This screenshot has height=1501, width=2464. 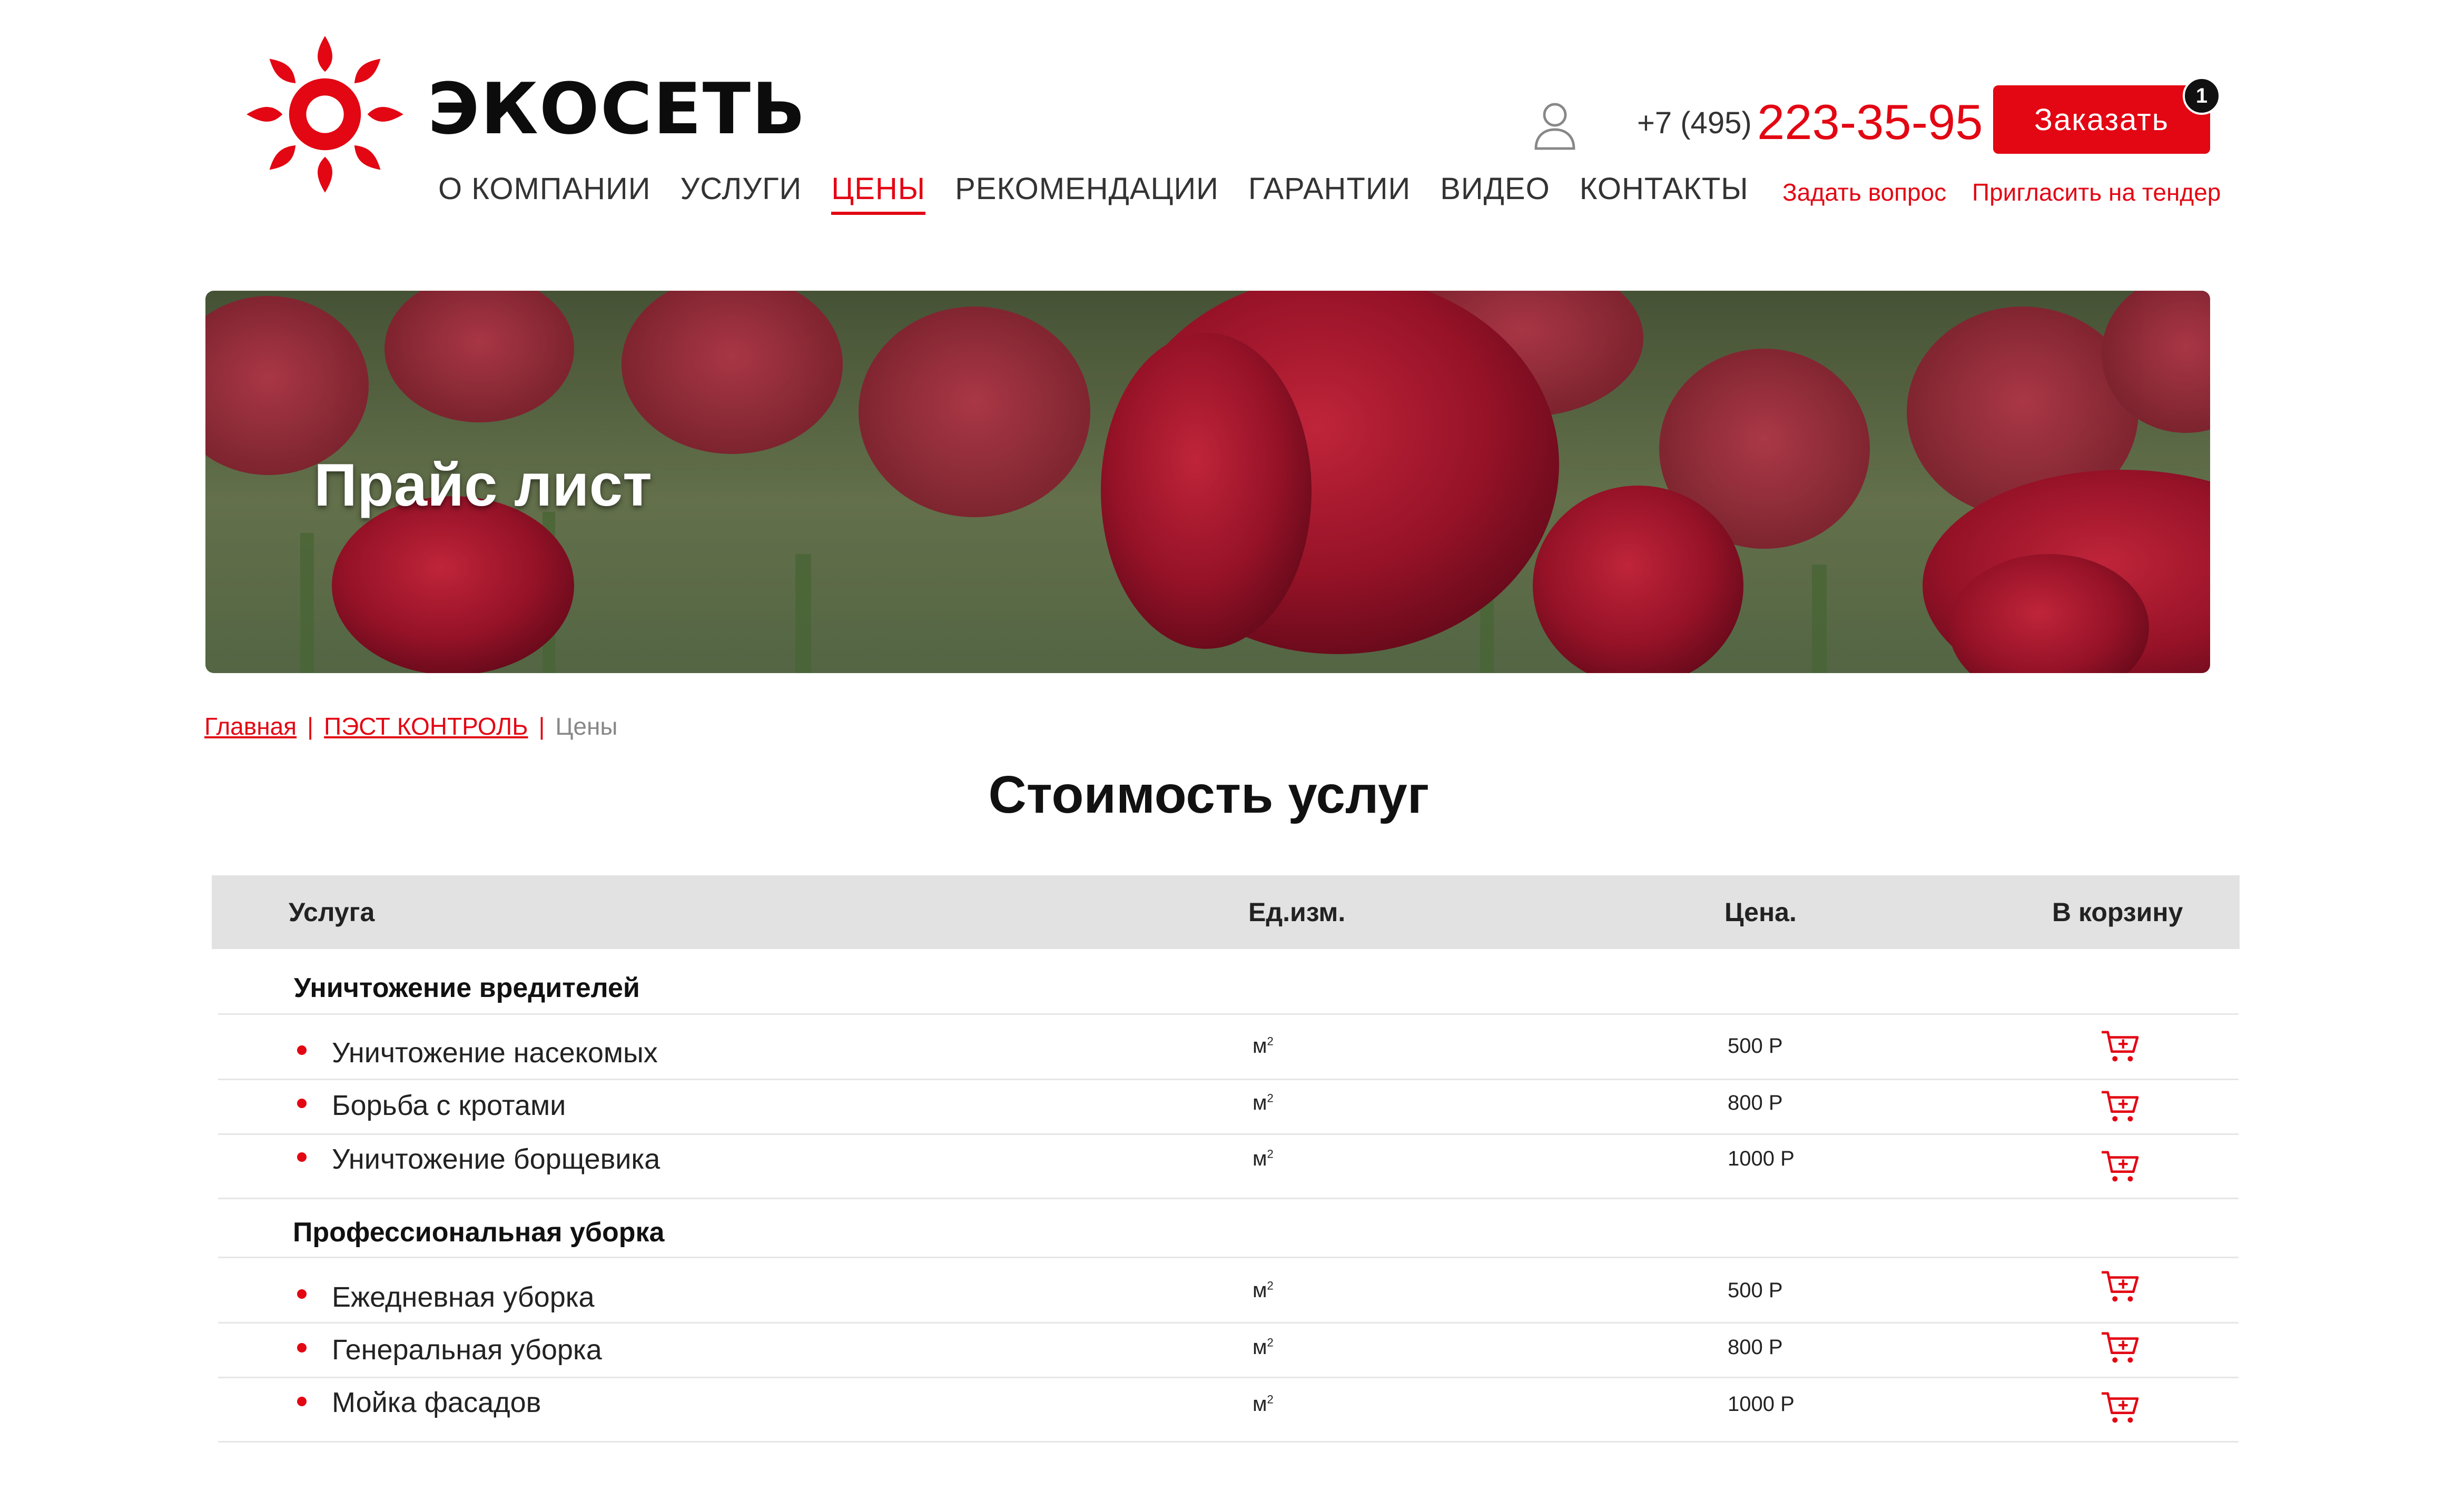 What do you see at coordinates (1760, 912) in the screenshot?
I see `column-header-price: Цена.` at bounding box center [1760, 912].